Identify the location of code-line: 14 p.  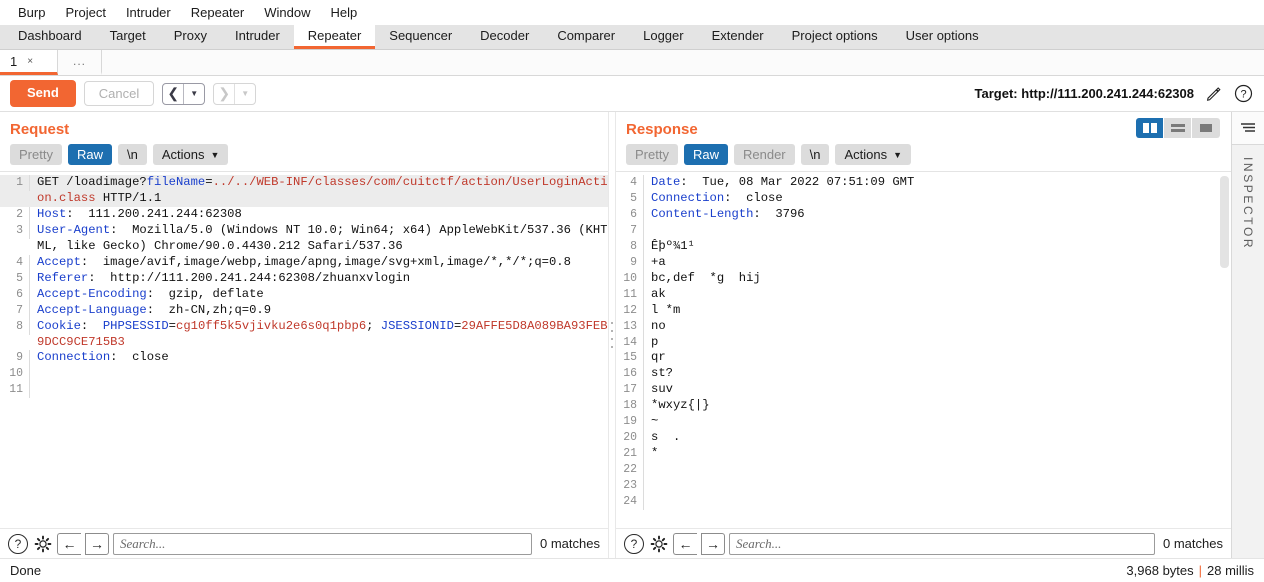
(923, 342).